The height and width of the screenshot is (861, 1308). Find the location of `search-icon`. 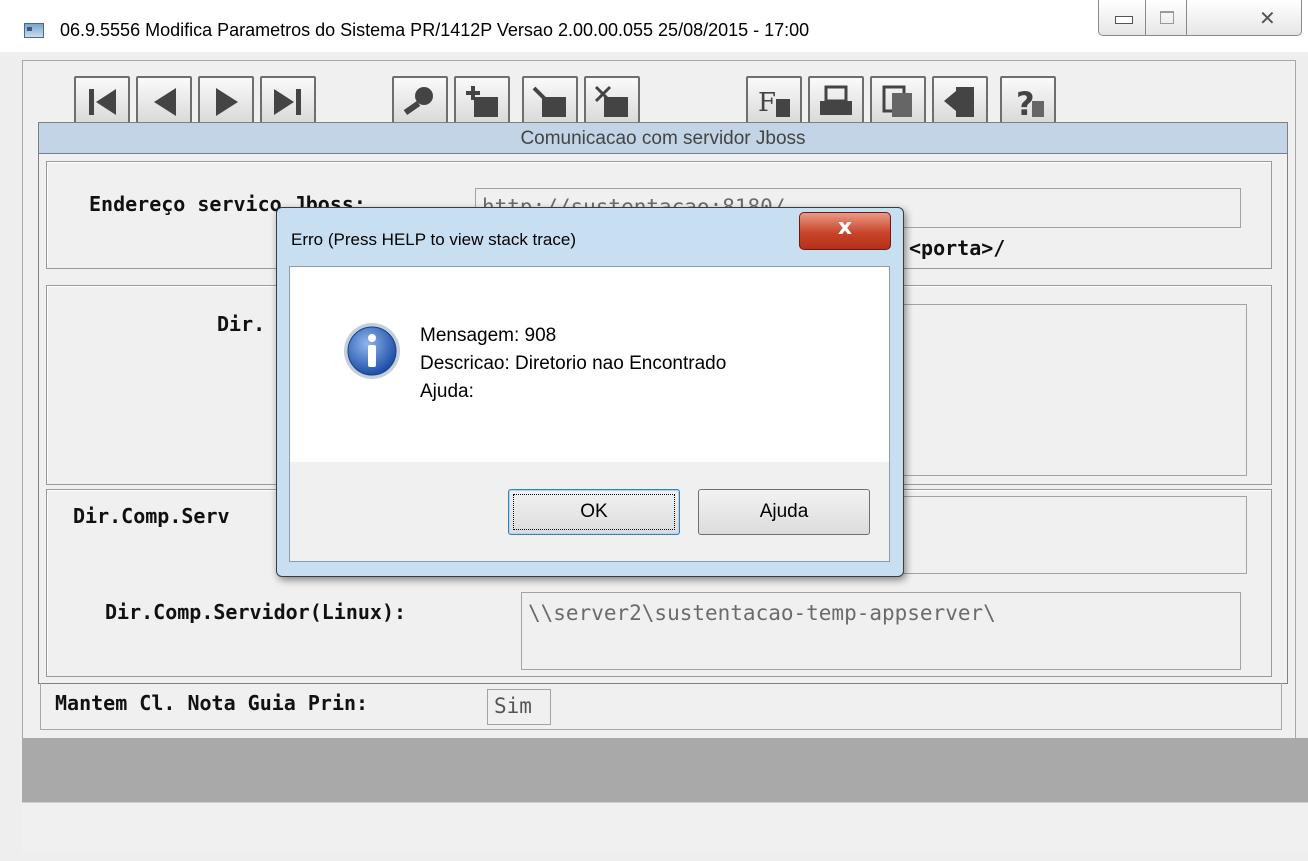

search-icon is located at coordinates (418, 101).